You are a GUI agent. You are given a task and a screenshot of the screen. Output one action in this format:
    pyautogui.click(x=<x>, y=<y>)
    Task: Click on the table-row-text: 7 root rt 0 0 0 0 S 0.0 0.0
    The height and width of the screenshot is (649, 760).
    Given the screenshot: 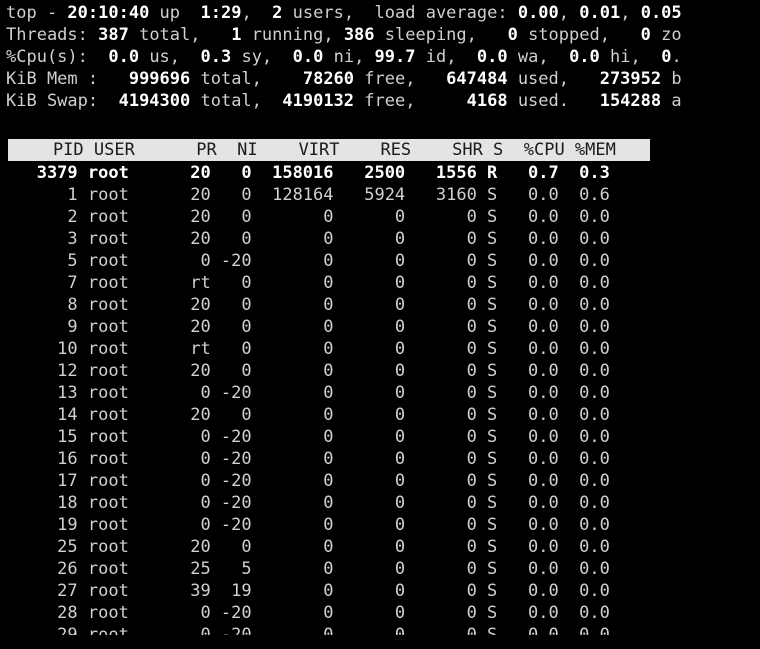 What is the action you would take?
    pyautogui.click(x=308, y=283)
    